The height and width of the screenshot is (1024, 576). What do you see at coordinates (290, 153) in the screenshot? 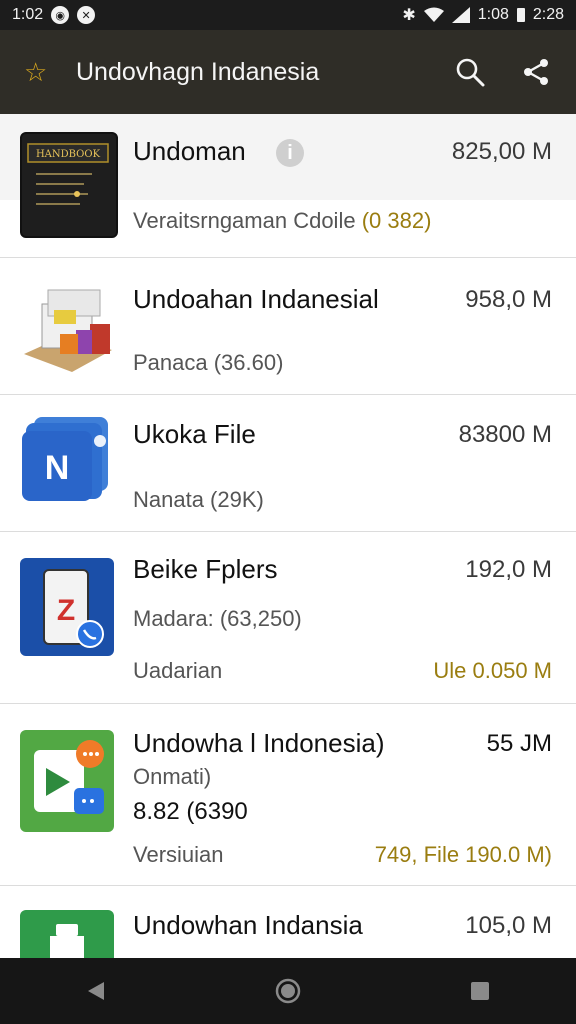
I see `info-icon: i` at bounding box center [290, 153].